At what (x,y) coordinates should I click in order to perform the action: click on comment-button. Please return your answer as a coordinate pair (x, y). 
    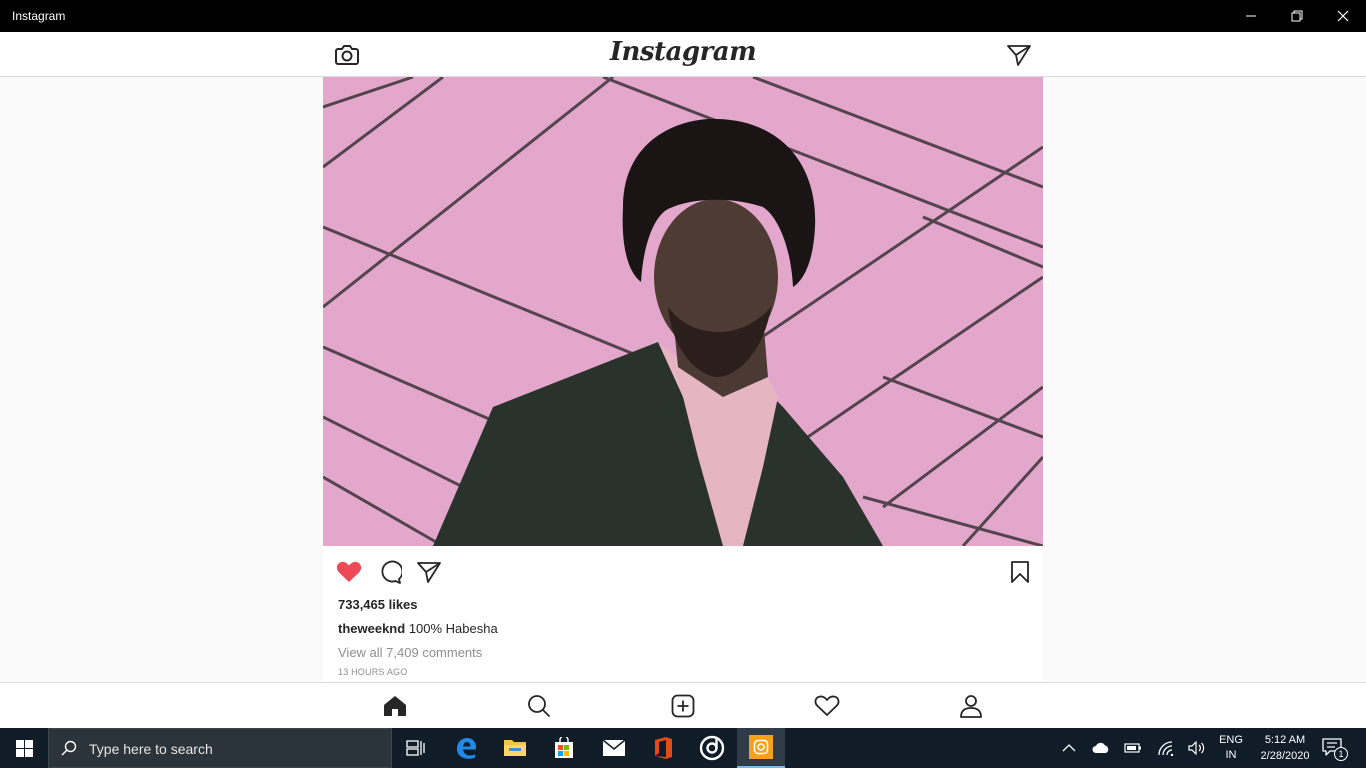
    Looking at the image, I should click on (390, 572).